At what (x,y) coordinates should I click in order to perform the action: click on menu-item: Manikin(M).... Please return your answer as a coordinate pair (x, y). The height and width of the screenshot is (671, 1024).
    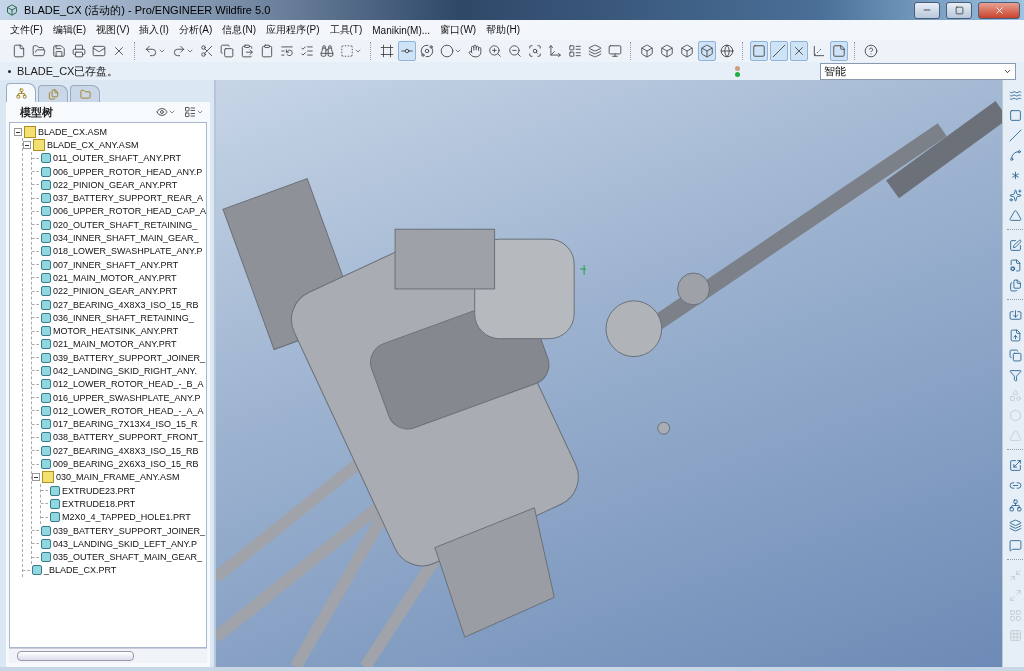
    Looking at the image, I should click on (401, 30).